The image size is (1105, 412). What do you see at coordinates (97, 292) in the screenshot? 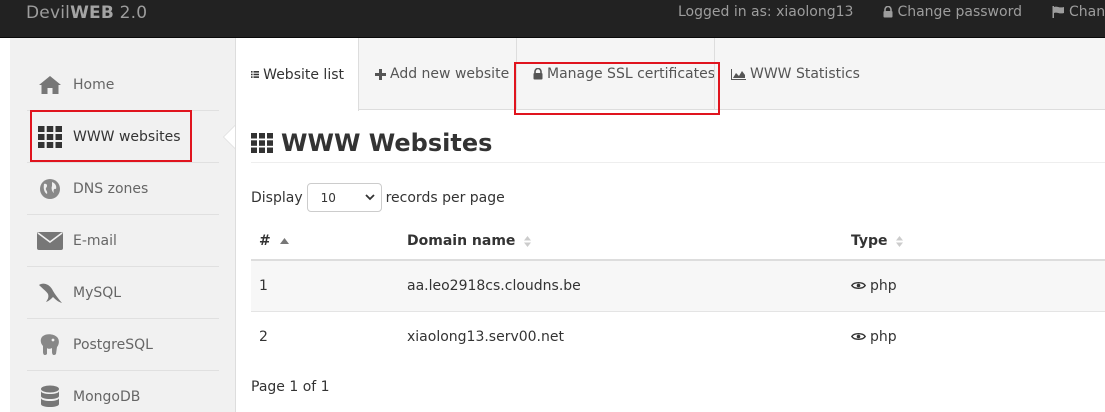
I see `sidebar-item-label: MySQL` at bounding box center [97, 292].